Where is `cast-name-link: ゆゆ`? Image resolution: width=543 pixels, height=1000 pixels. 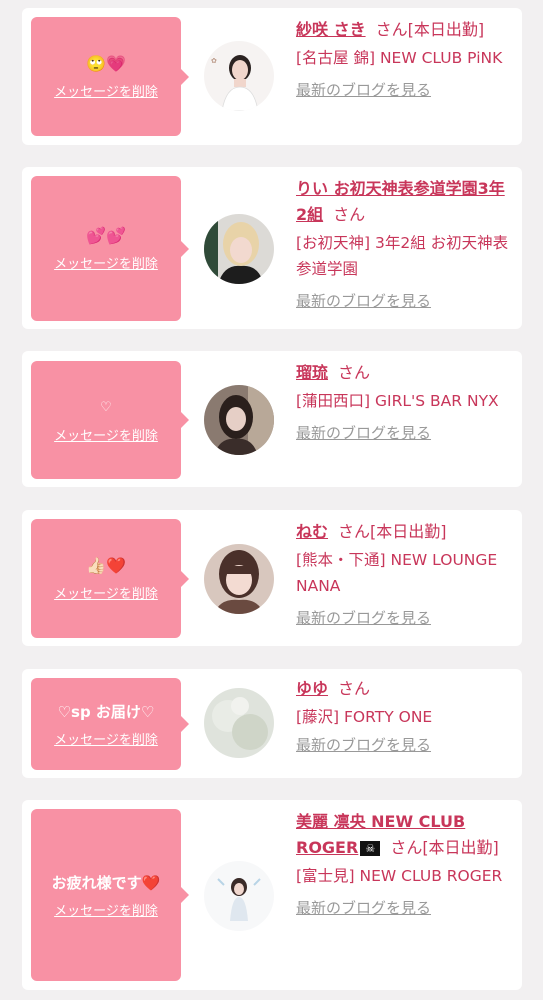
cast-name-link: ゆゆ is located at coordinates (312, 688).